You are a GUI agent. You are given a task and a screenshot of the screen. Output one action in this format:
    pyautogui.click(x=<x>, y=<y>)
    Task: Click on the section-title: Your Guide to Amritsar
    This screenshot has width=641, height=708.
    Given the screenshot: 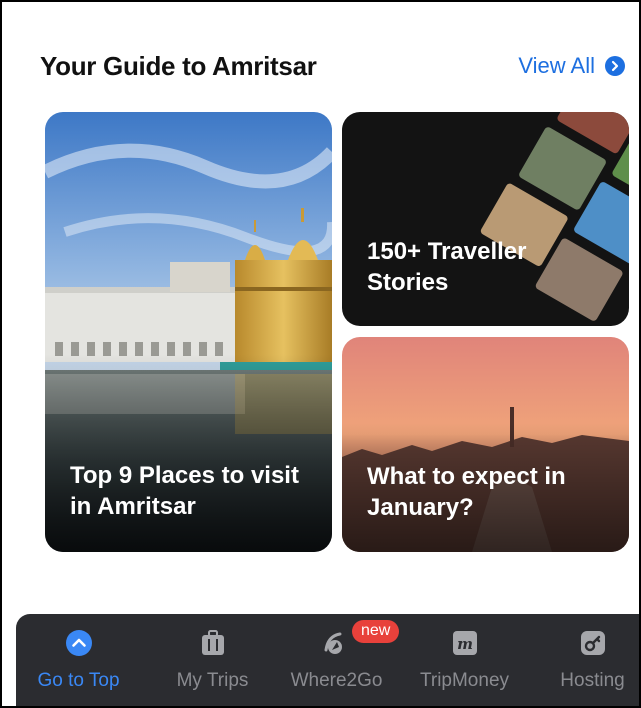 What is the action you would take?
    pyautogui.click(x=178, y=65)
    